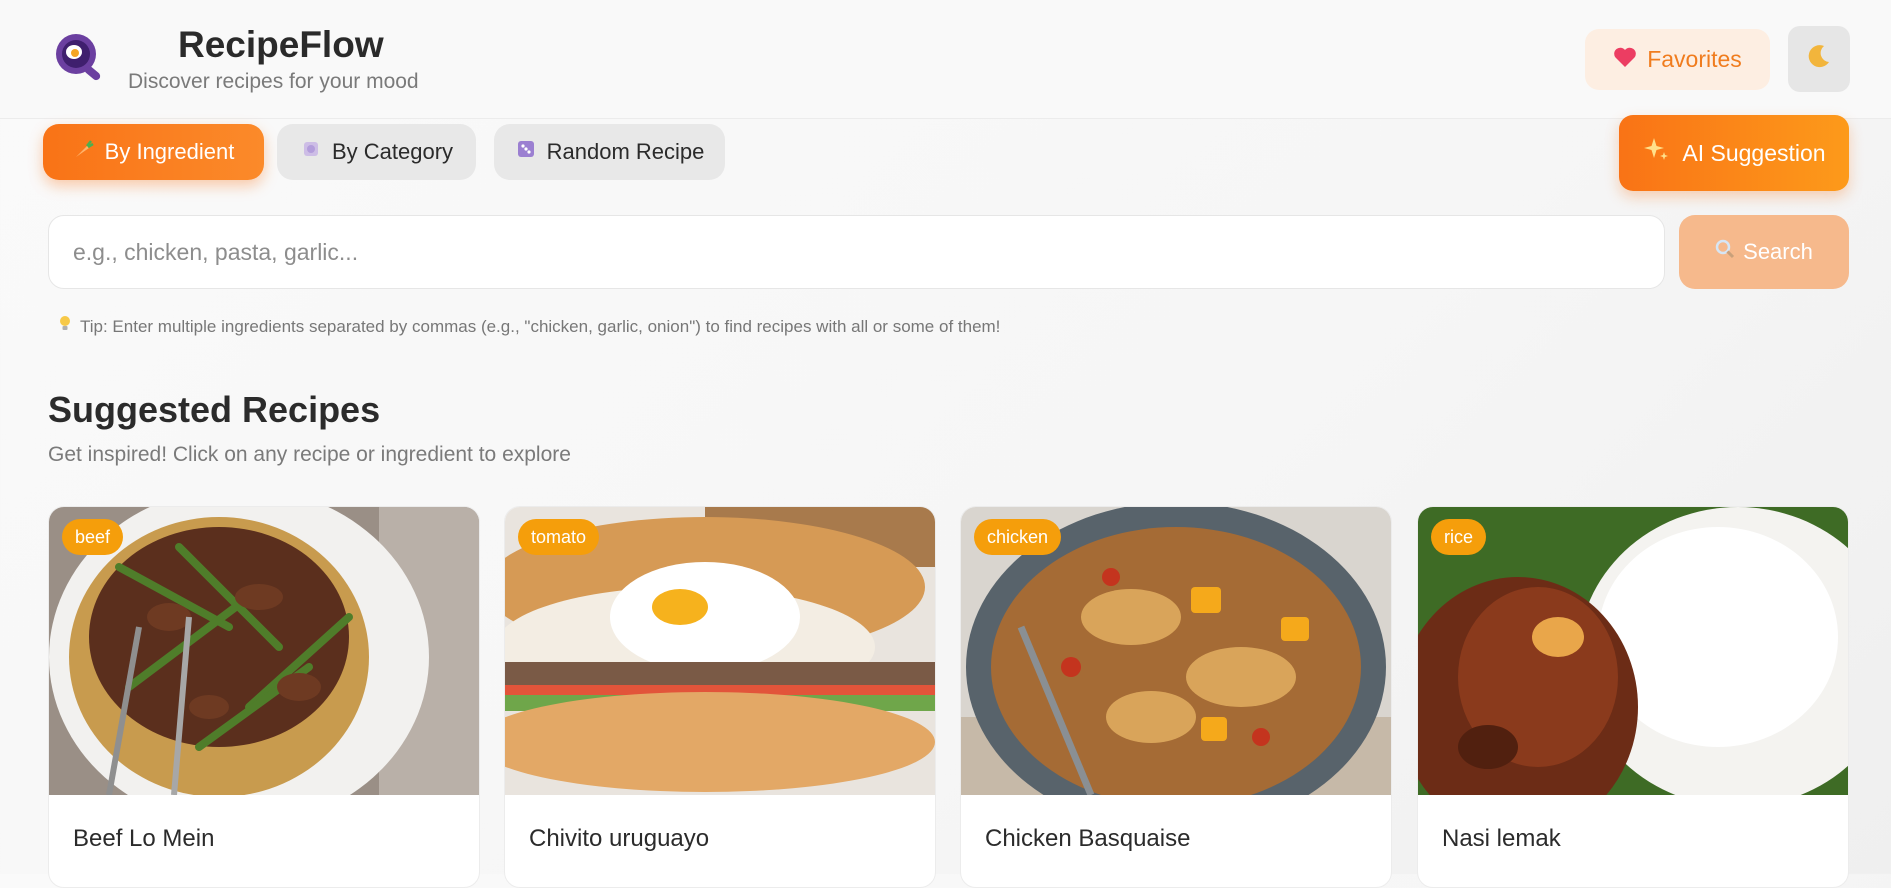 Image resolution: width=1891 pixels, height=888 pixels. What do you see at coordinates (1778, 251) in the screenshot?
I see `search-label: Search` at bounding box center [1778, 251].